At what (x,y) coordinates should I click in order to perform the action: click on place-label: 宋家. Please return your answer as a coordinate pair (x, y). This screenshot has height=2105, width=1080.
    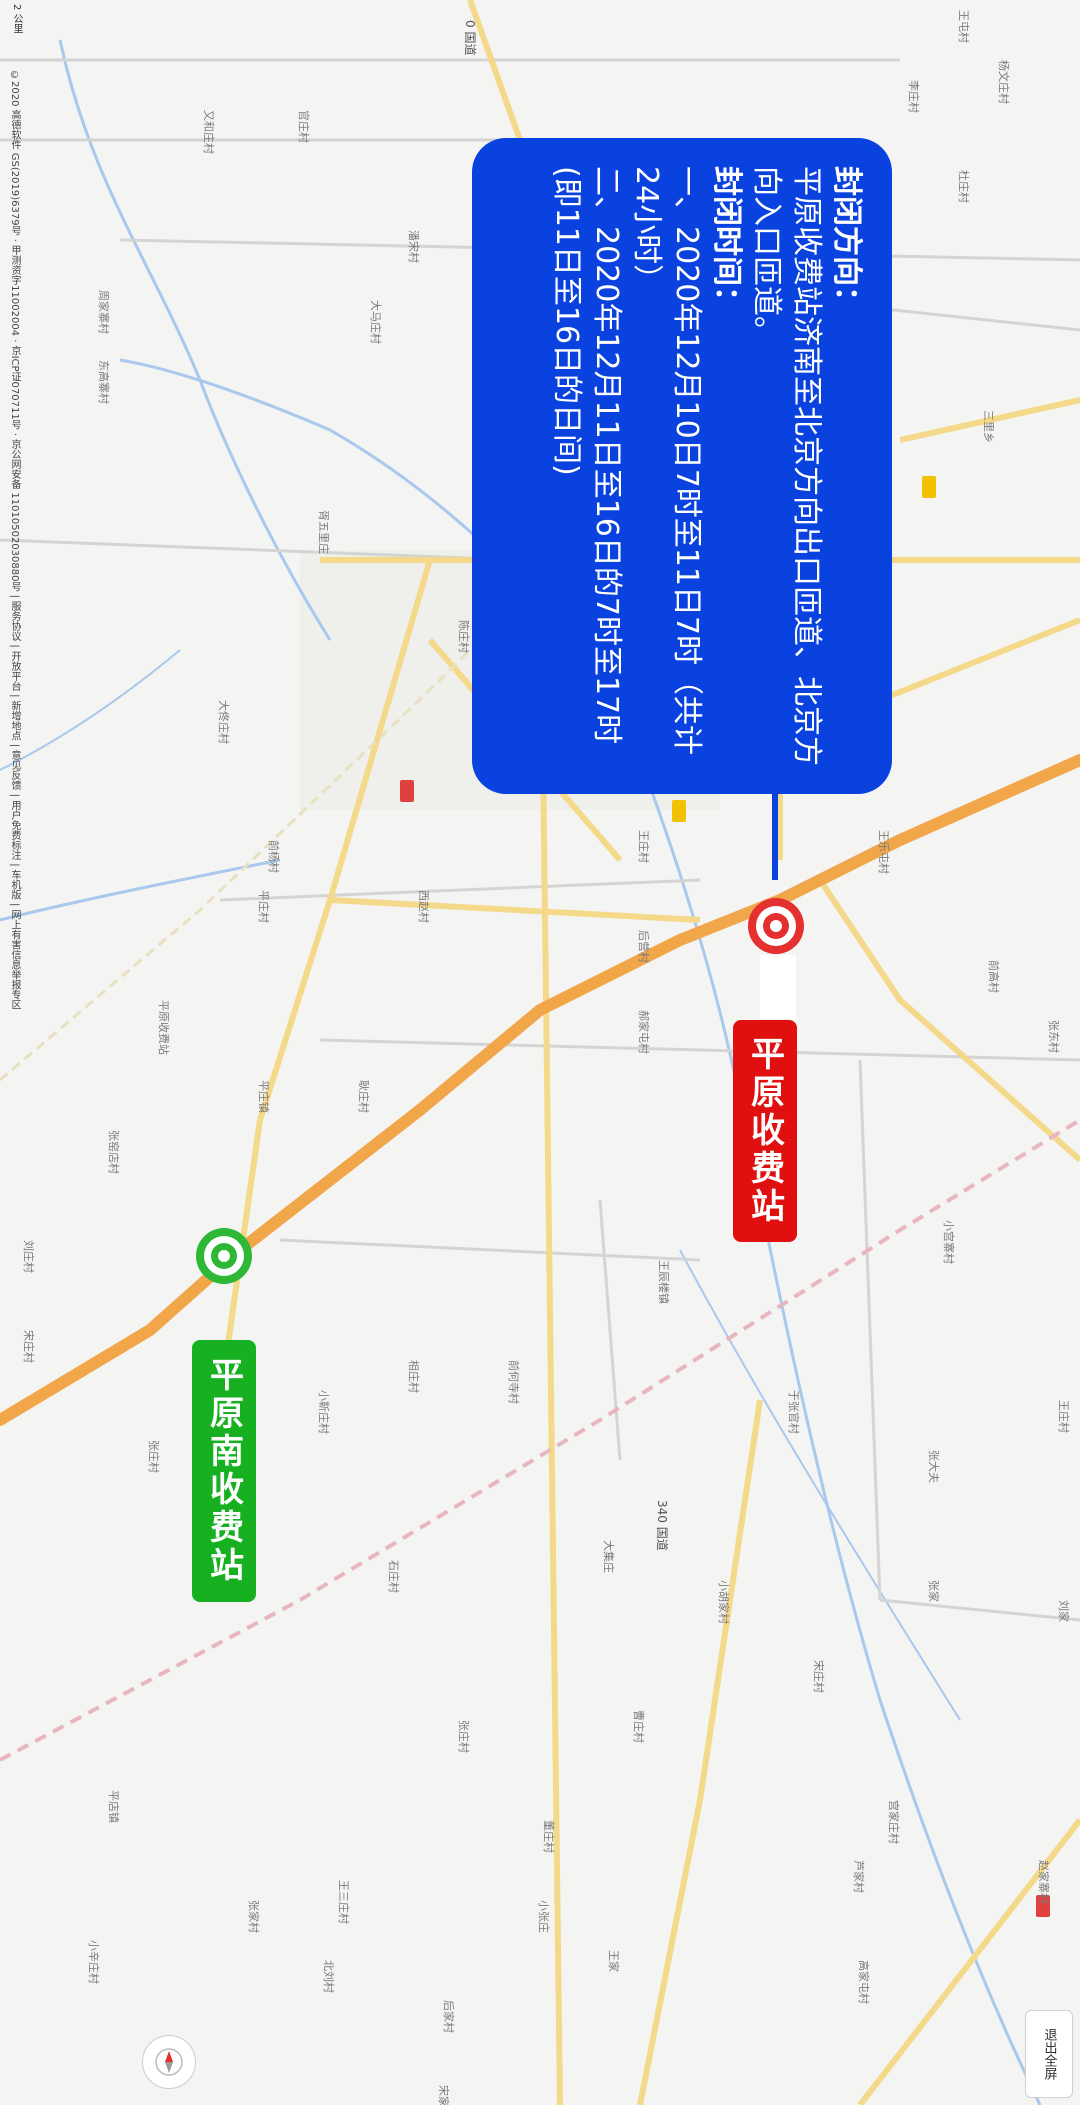
    Looking at the image, I should click on (444, 2095).